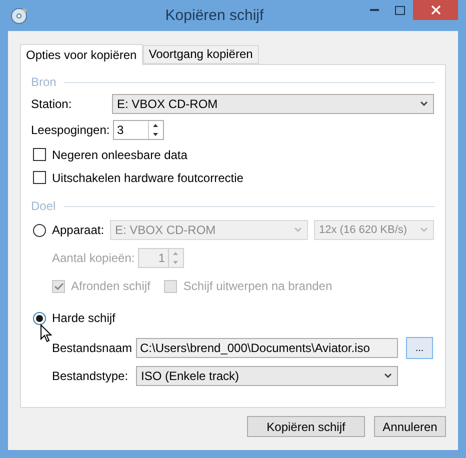 Image resolution: width=466 pixels, height=458 pixels. What do you see at coordinates (46, 333) in the screenshot?
I see `mouse-cursor-icon` at bounding box center [46, 333].